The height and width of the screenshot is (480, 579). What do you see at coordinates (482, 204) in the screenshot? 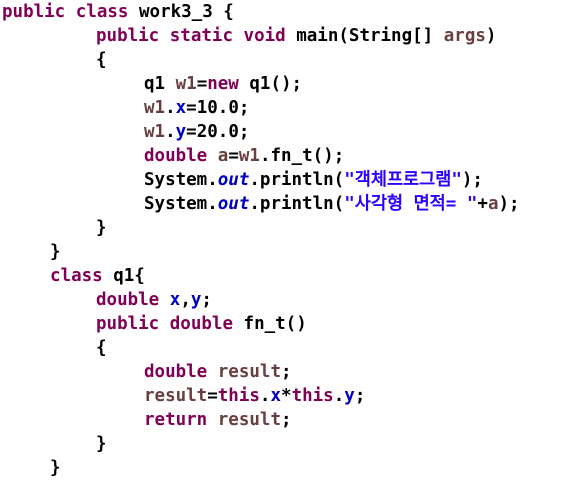
I see `operator: +` at bounding box center [482, 204].